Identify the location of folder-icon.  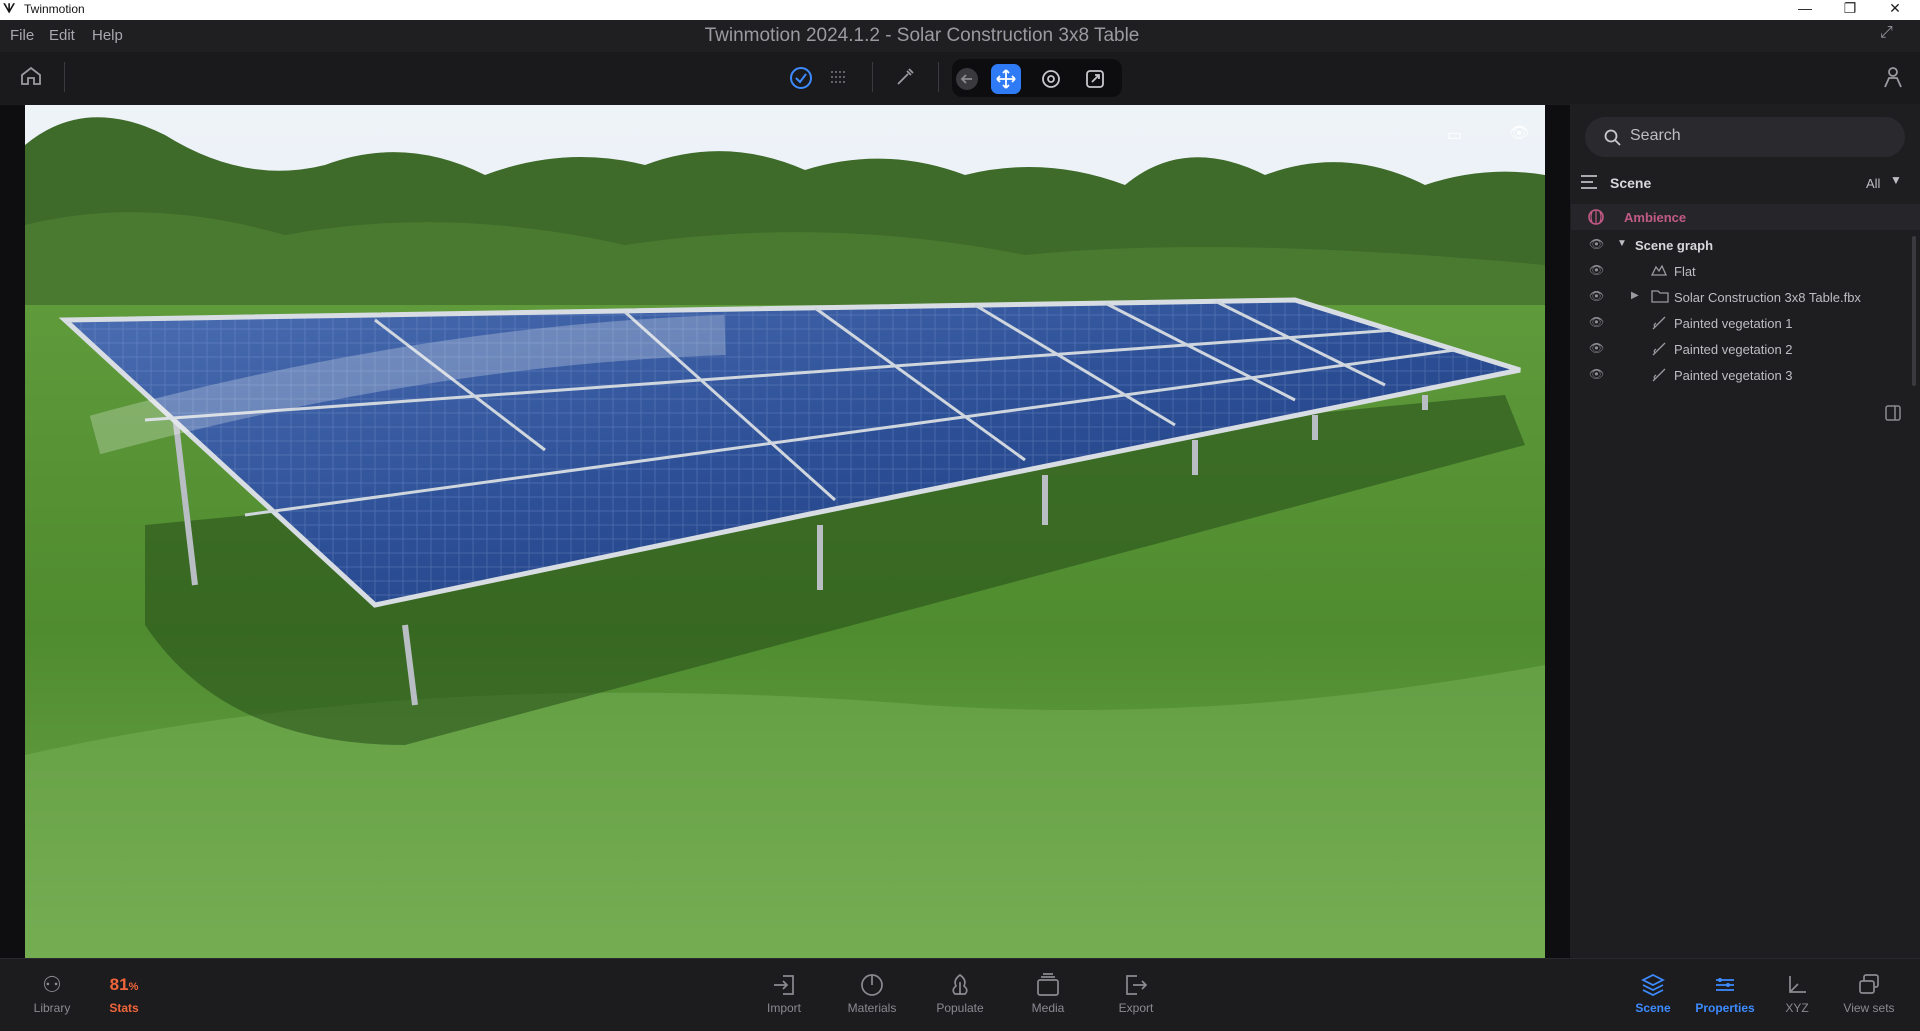
(1660, 296).